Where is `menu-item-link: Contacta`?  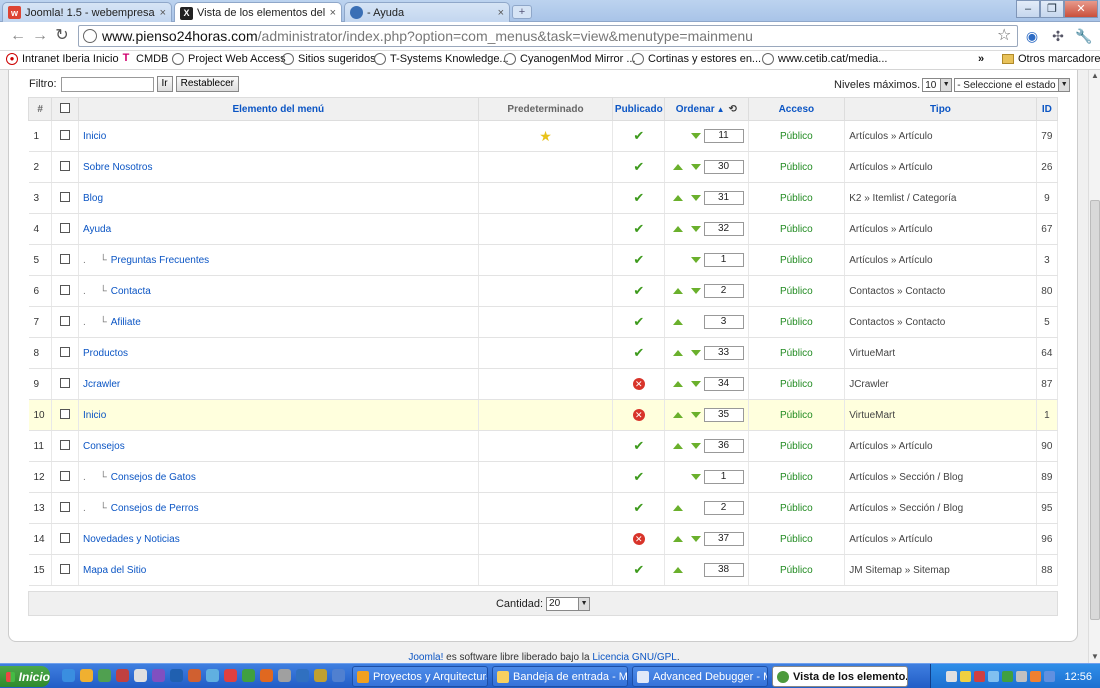 menu-item-link: Contacta is located at coordinates (131, 291).